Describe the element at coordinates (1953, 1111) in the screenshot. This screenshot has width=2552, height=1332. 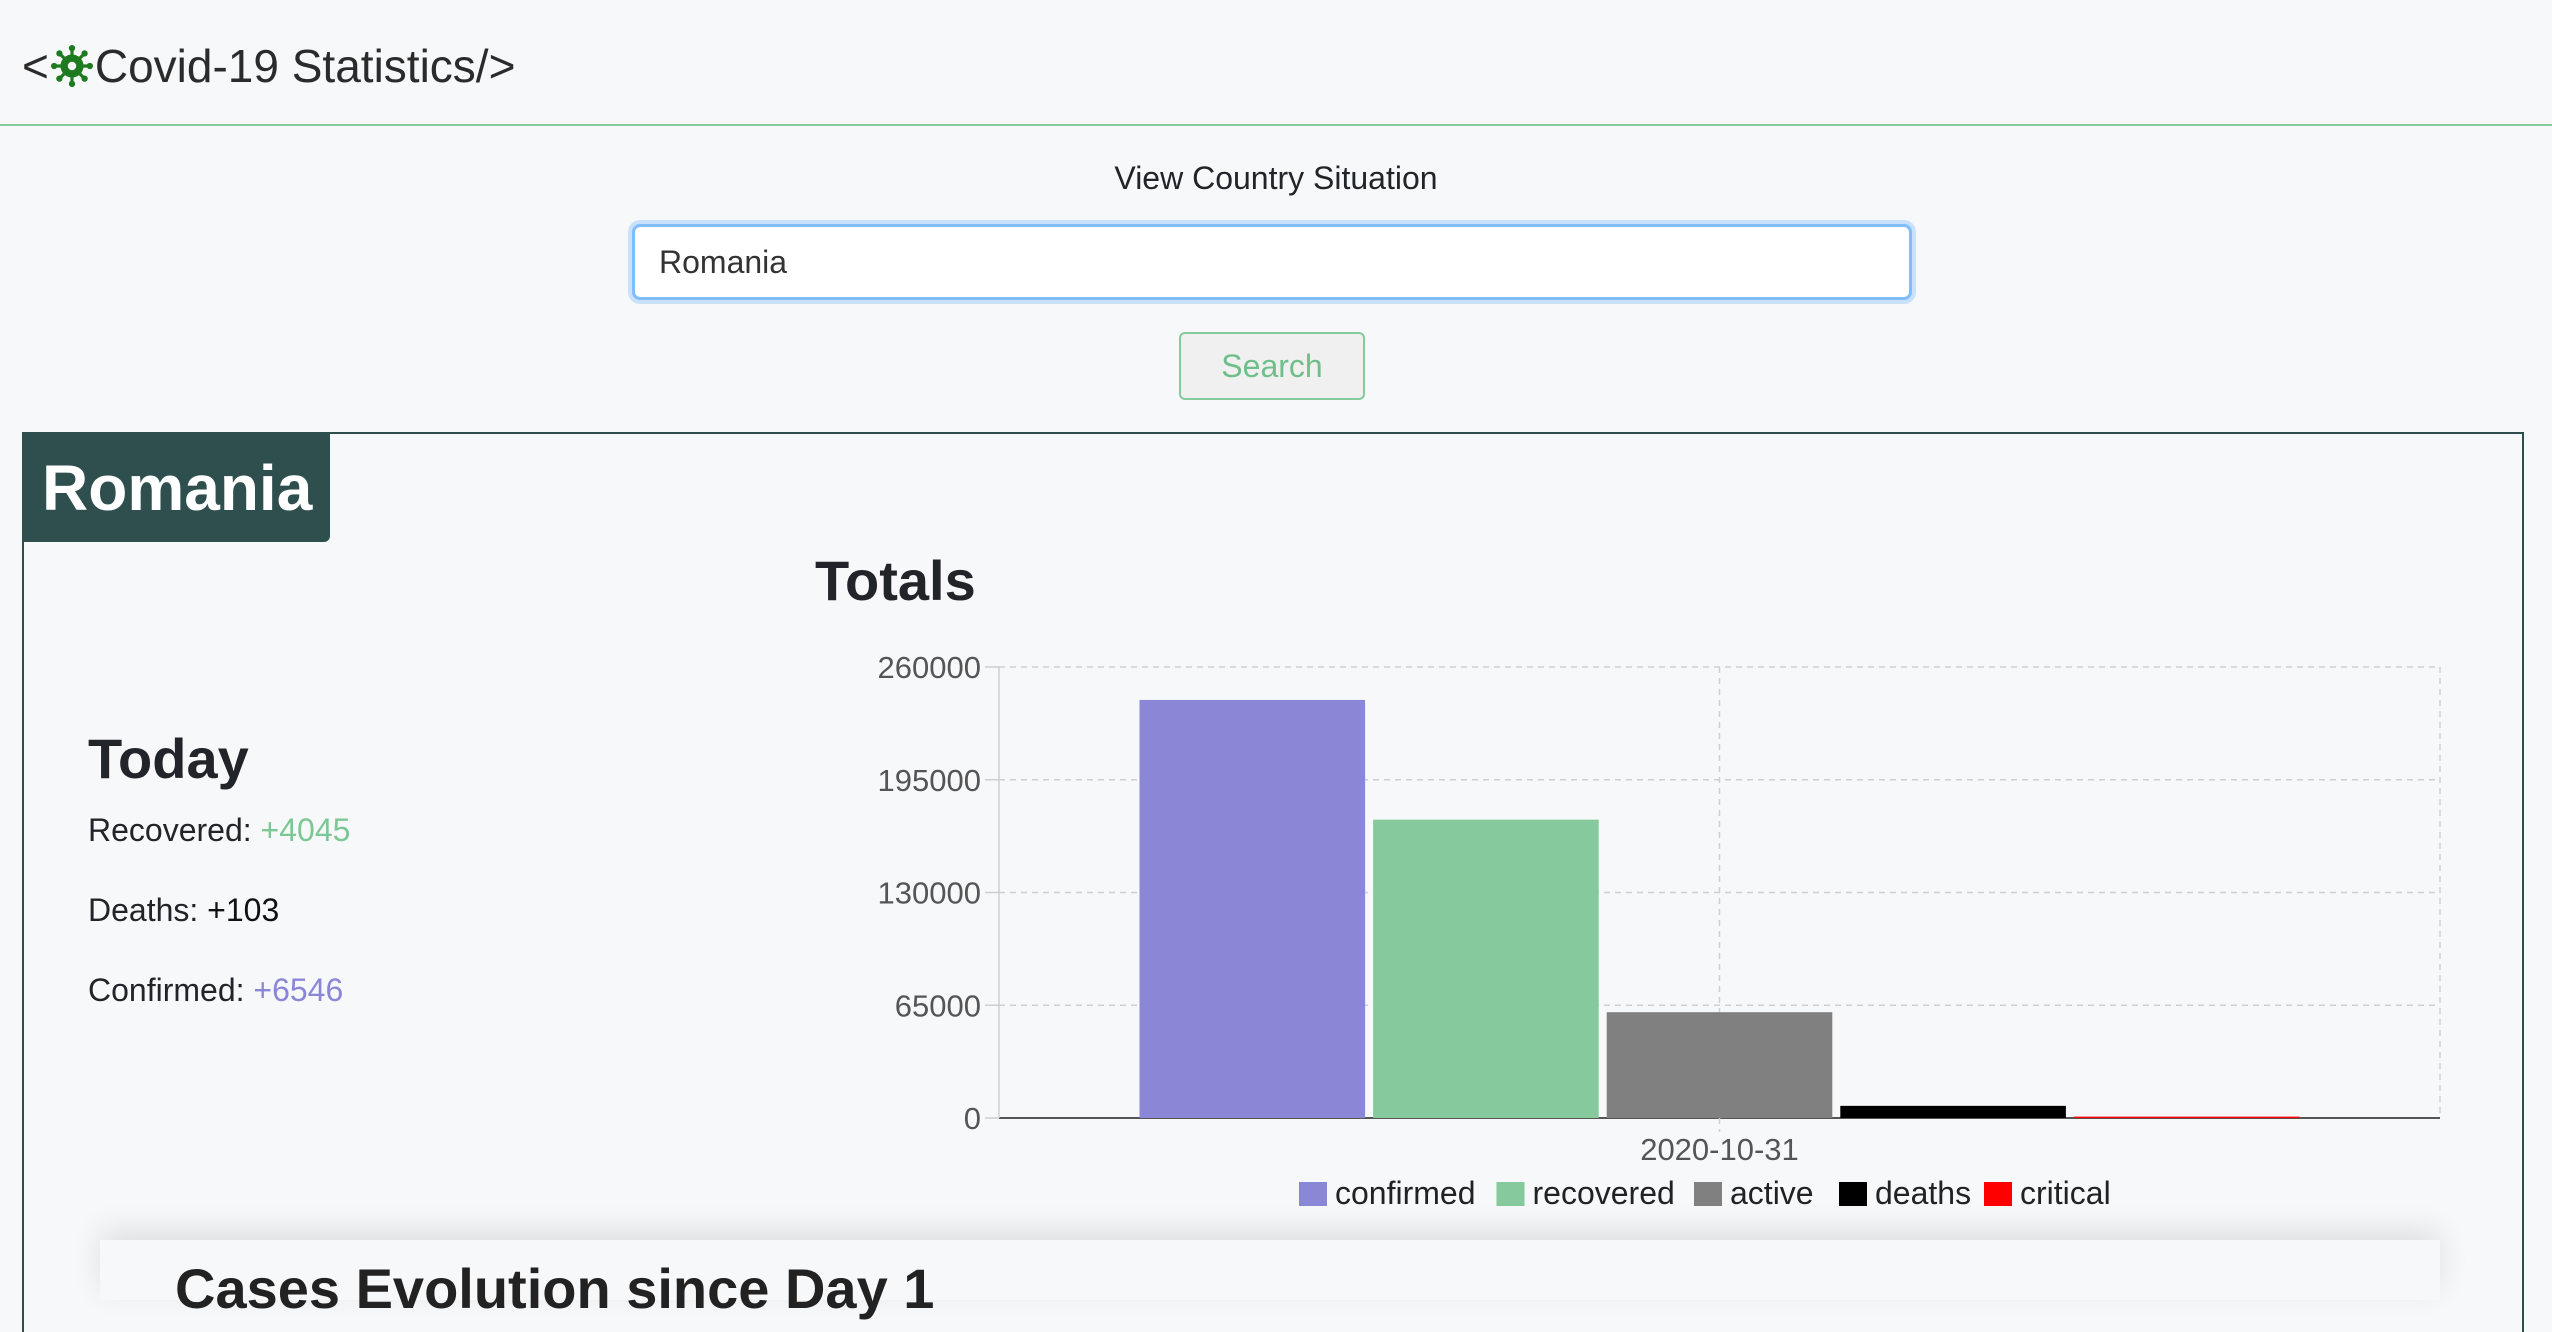
I see `bar-deaths` at that location.